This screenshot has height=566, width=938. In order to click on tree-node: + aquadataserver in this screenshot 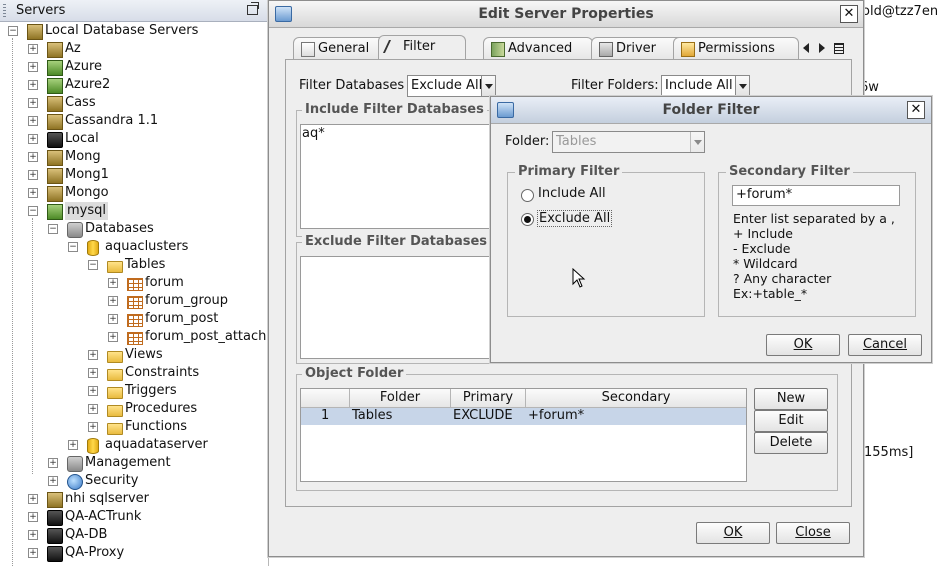, I will do `click(134, 445)`.